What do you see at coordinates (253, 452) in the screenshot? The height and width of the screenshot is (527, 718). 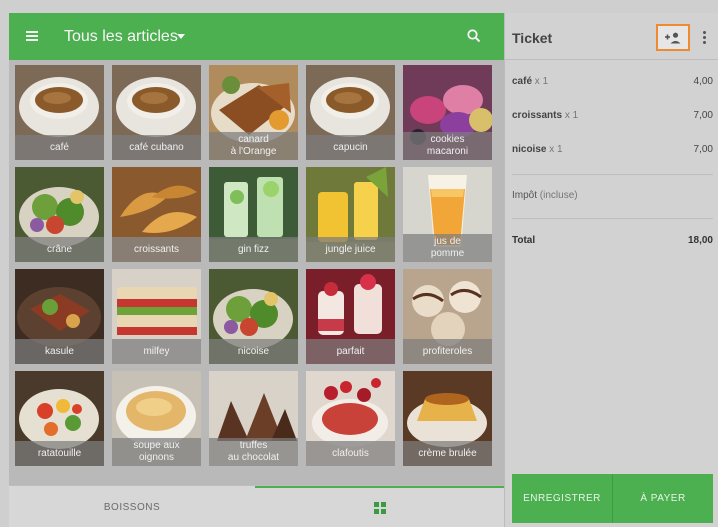 I see `product-label: truffes au chocolat` at bounding box center [253, 452].